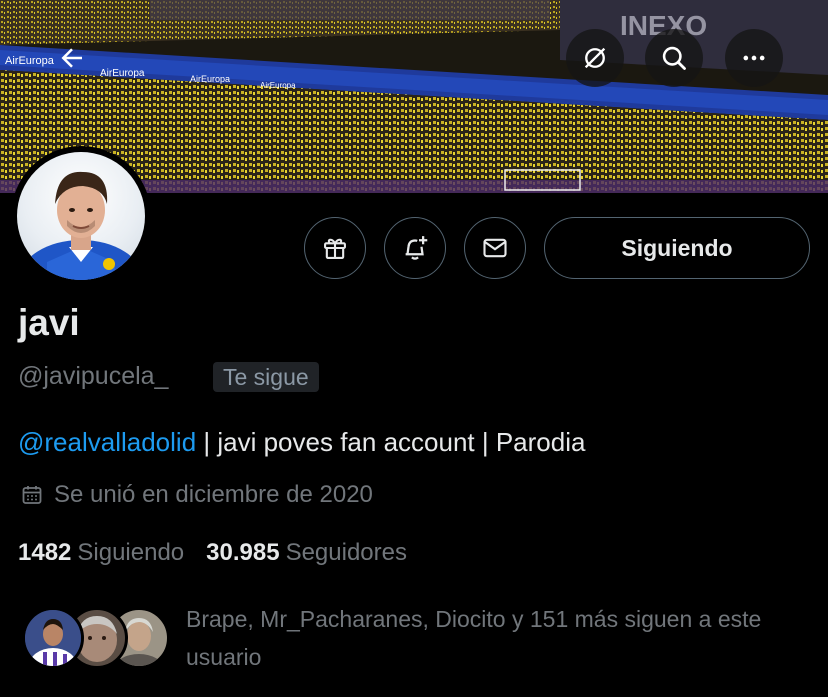  I want to click on profile-name: javi, so click(49, 322).